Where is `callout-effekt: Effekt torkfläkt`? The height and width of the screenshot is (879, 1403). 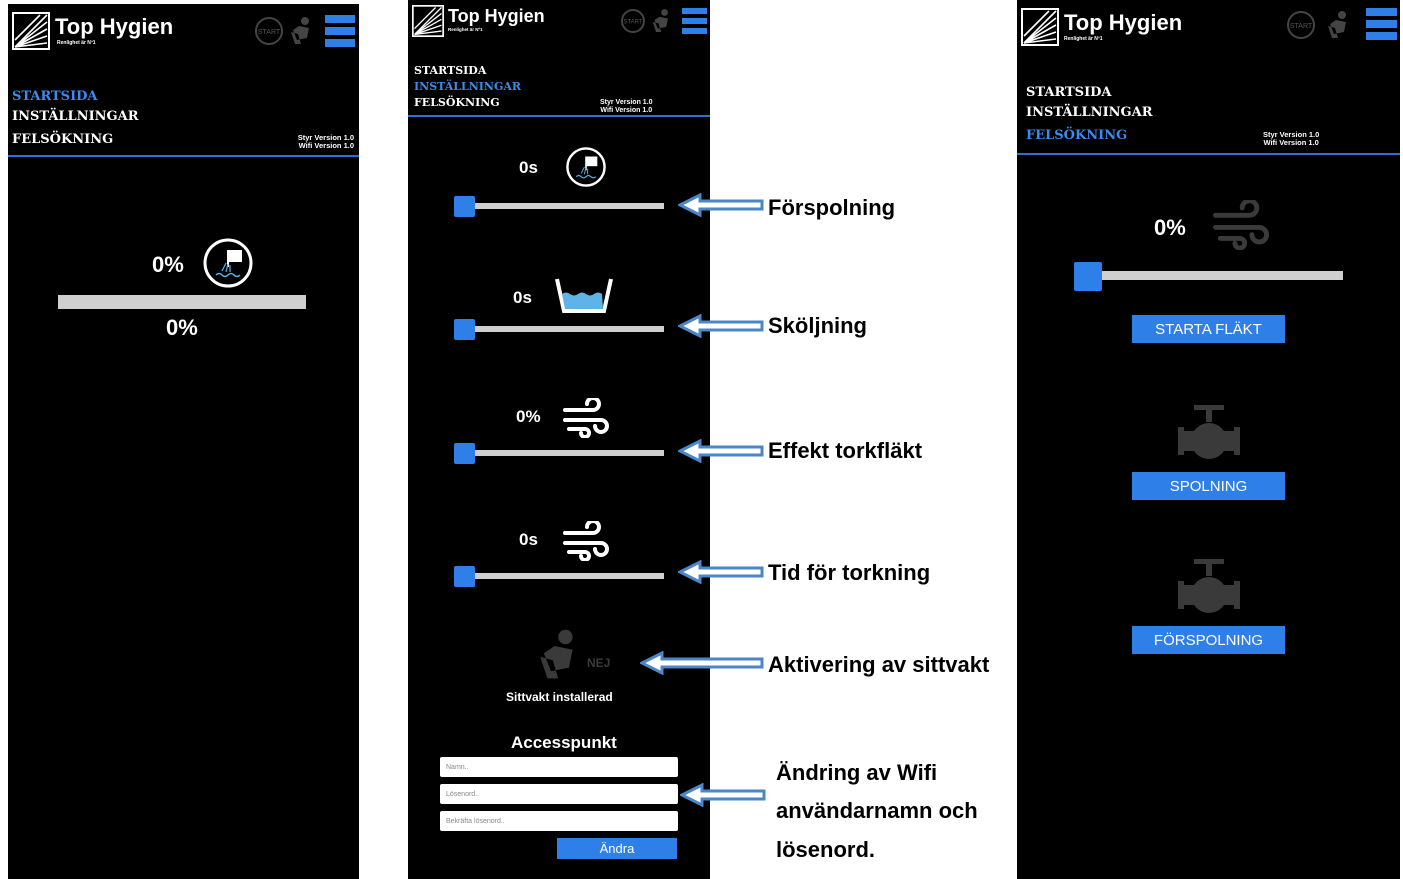 callout-effekt: Effekt torkfläkt is located at coordinates (845, 450).